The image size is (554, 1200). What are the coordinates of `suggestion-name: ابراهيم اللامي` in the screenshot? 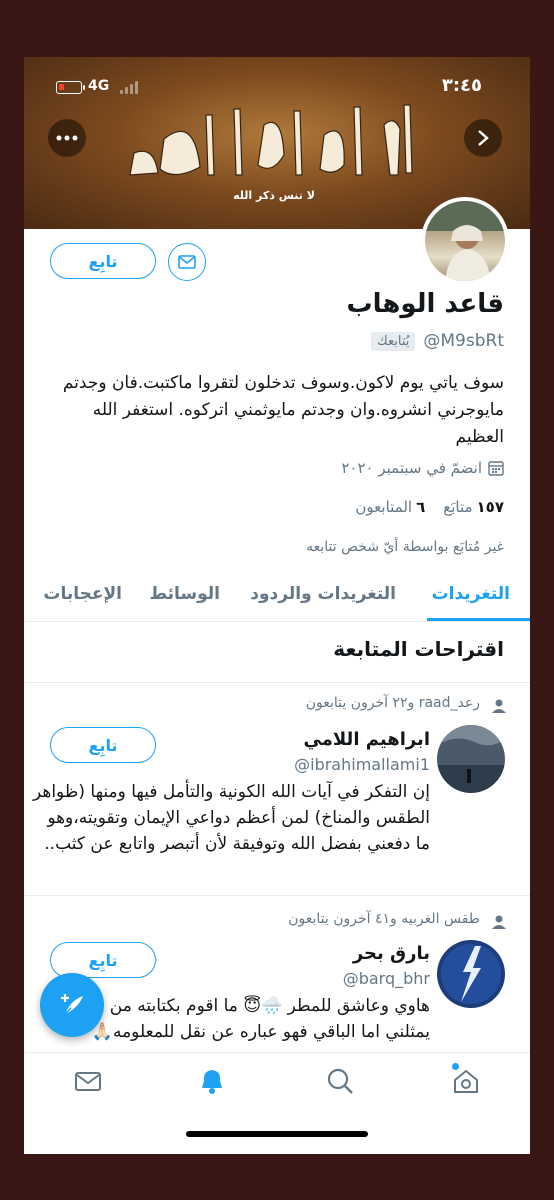 It's located at (366, 739).